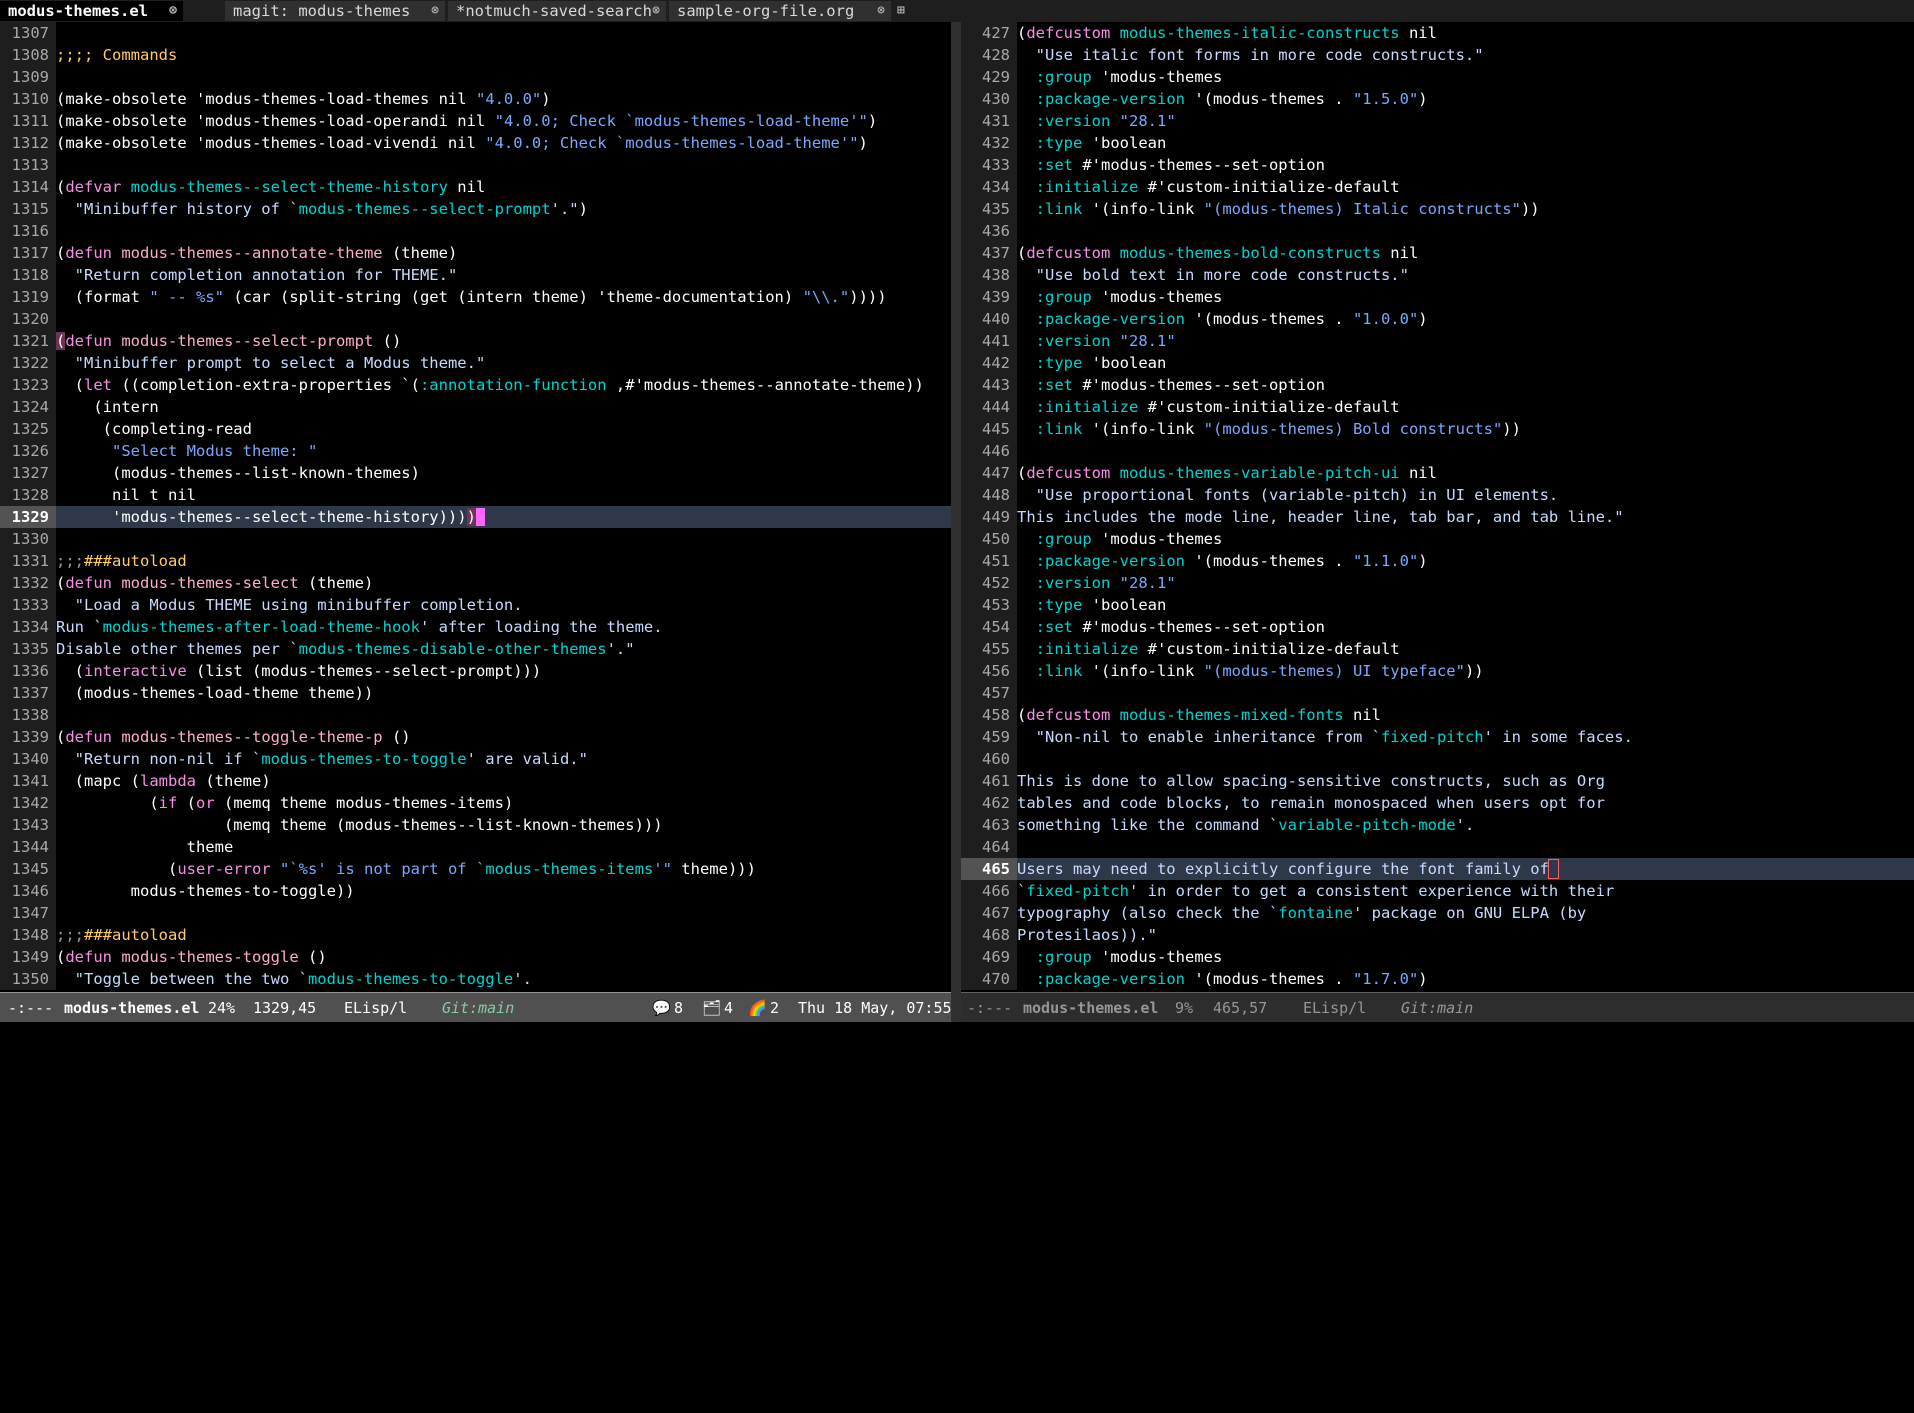 Image resolution: width=1914 pixels, height=1413 pixels. Describe the element at coordinates (1437, 121) in the screenshot. I see `code-line: 431 :version "28.1"` at that location.